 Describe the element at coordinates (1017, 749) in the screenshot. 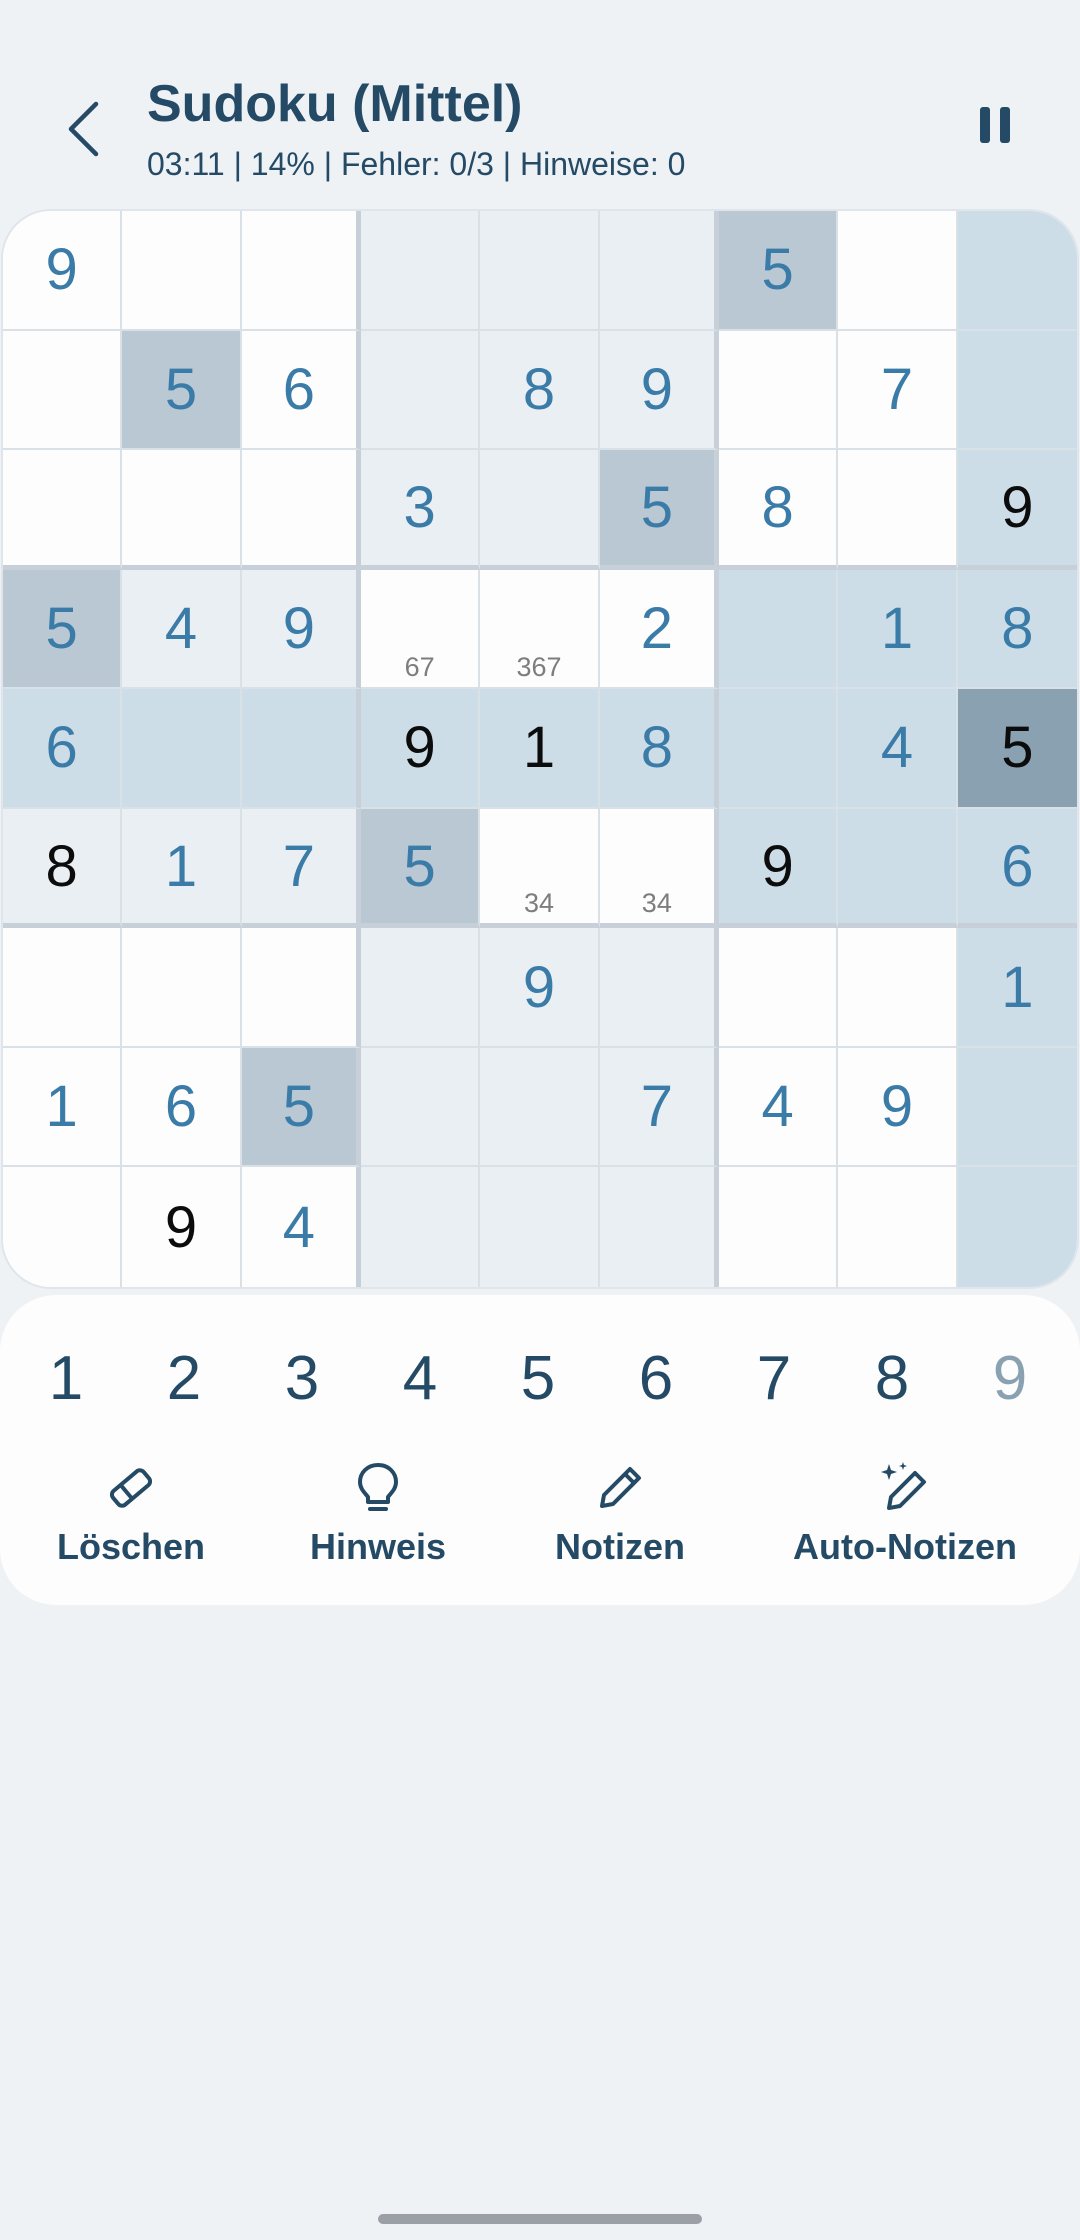

I see `cell-r5c9: 5` at that location.